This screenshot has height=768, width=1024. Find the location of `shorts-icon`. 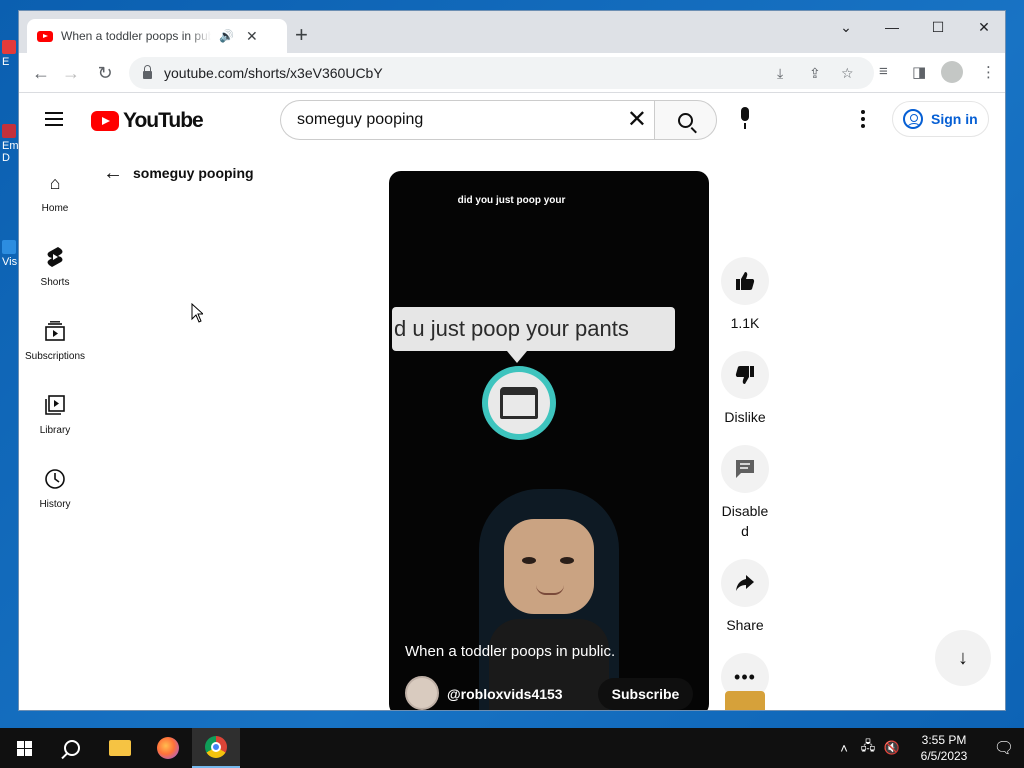

shorts-icon is located at coordinates (55, 257).